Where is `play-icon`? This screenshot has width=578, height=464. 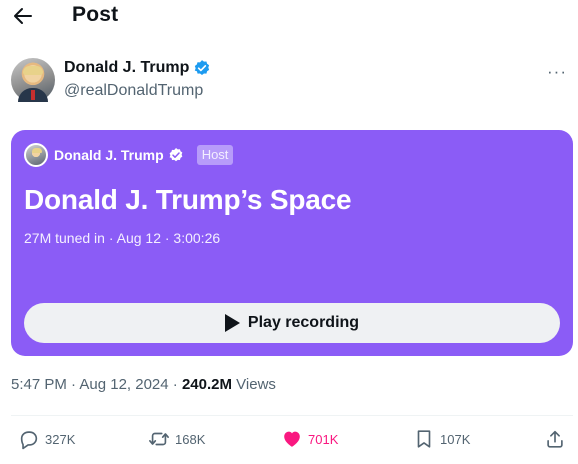
play-icon is located at coordinates (232, 323).